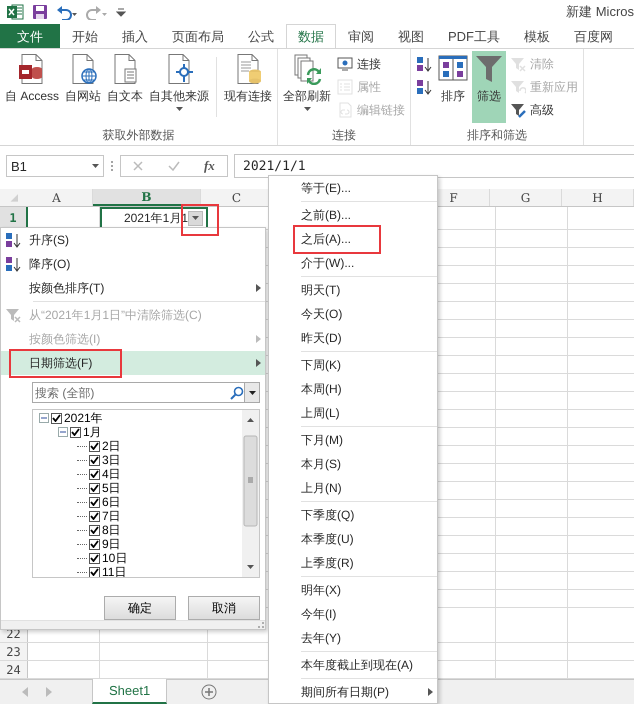 The height and width of the screenshot is (704, 634). Describe the element at coordinates (32, 87) in the screenshot. I see `ribbon-button: 自 Access` at that location.